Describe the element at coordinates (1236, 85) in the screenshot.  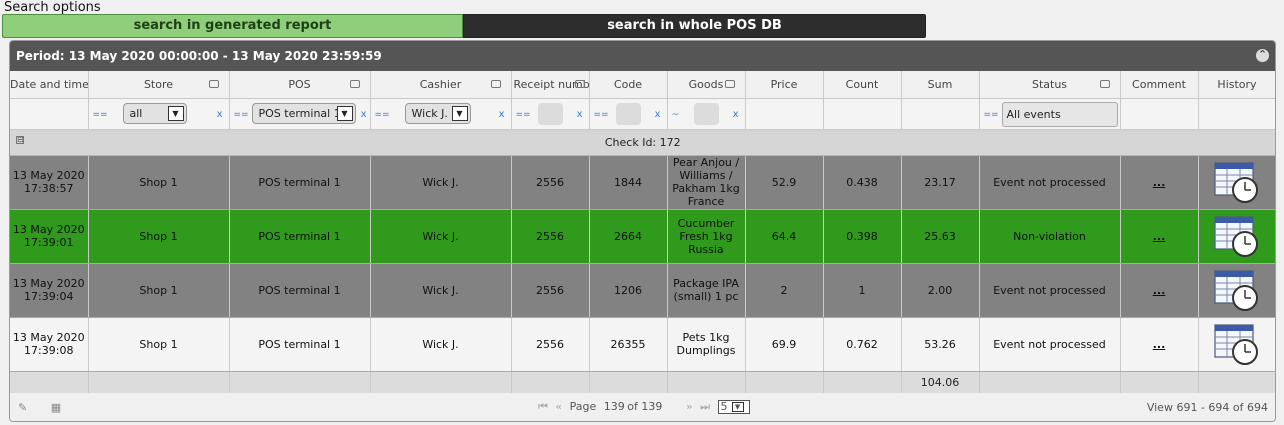
I see `col-history: History` at that location.